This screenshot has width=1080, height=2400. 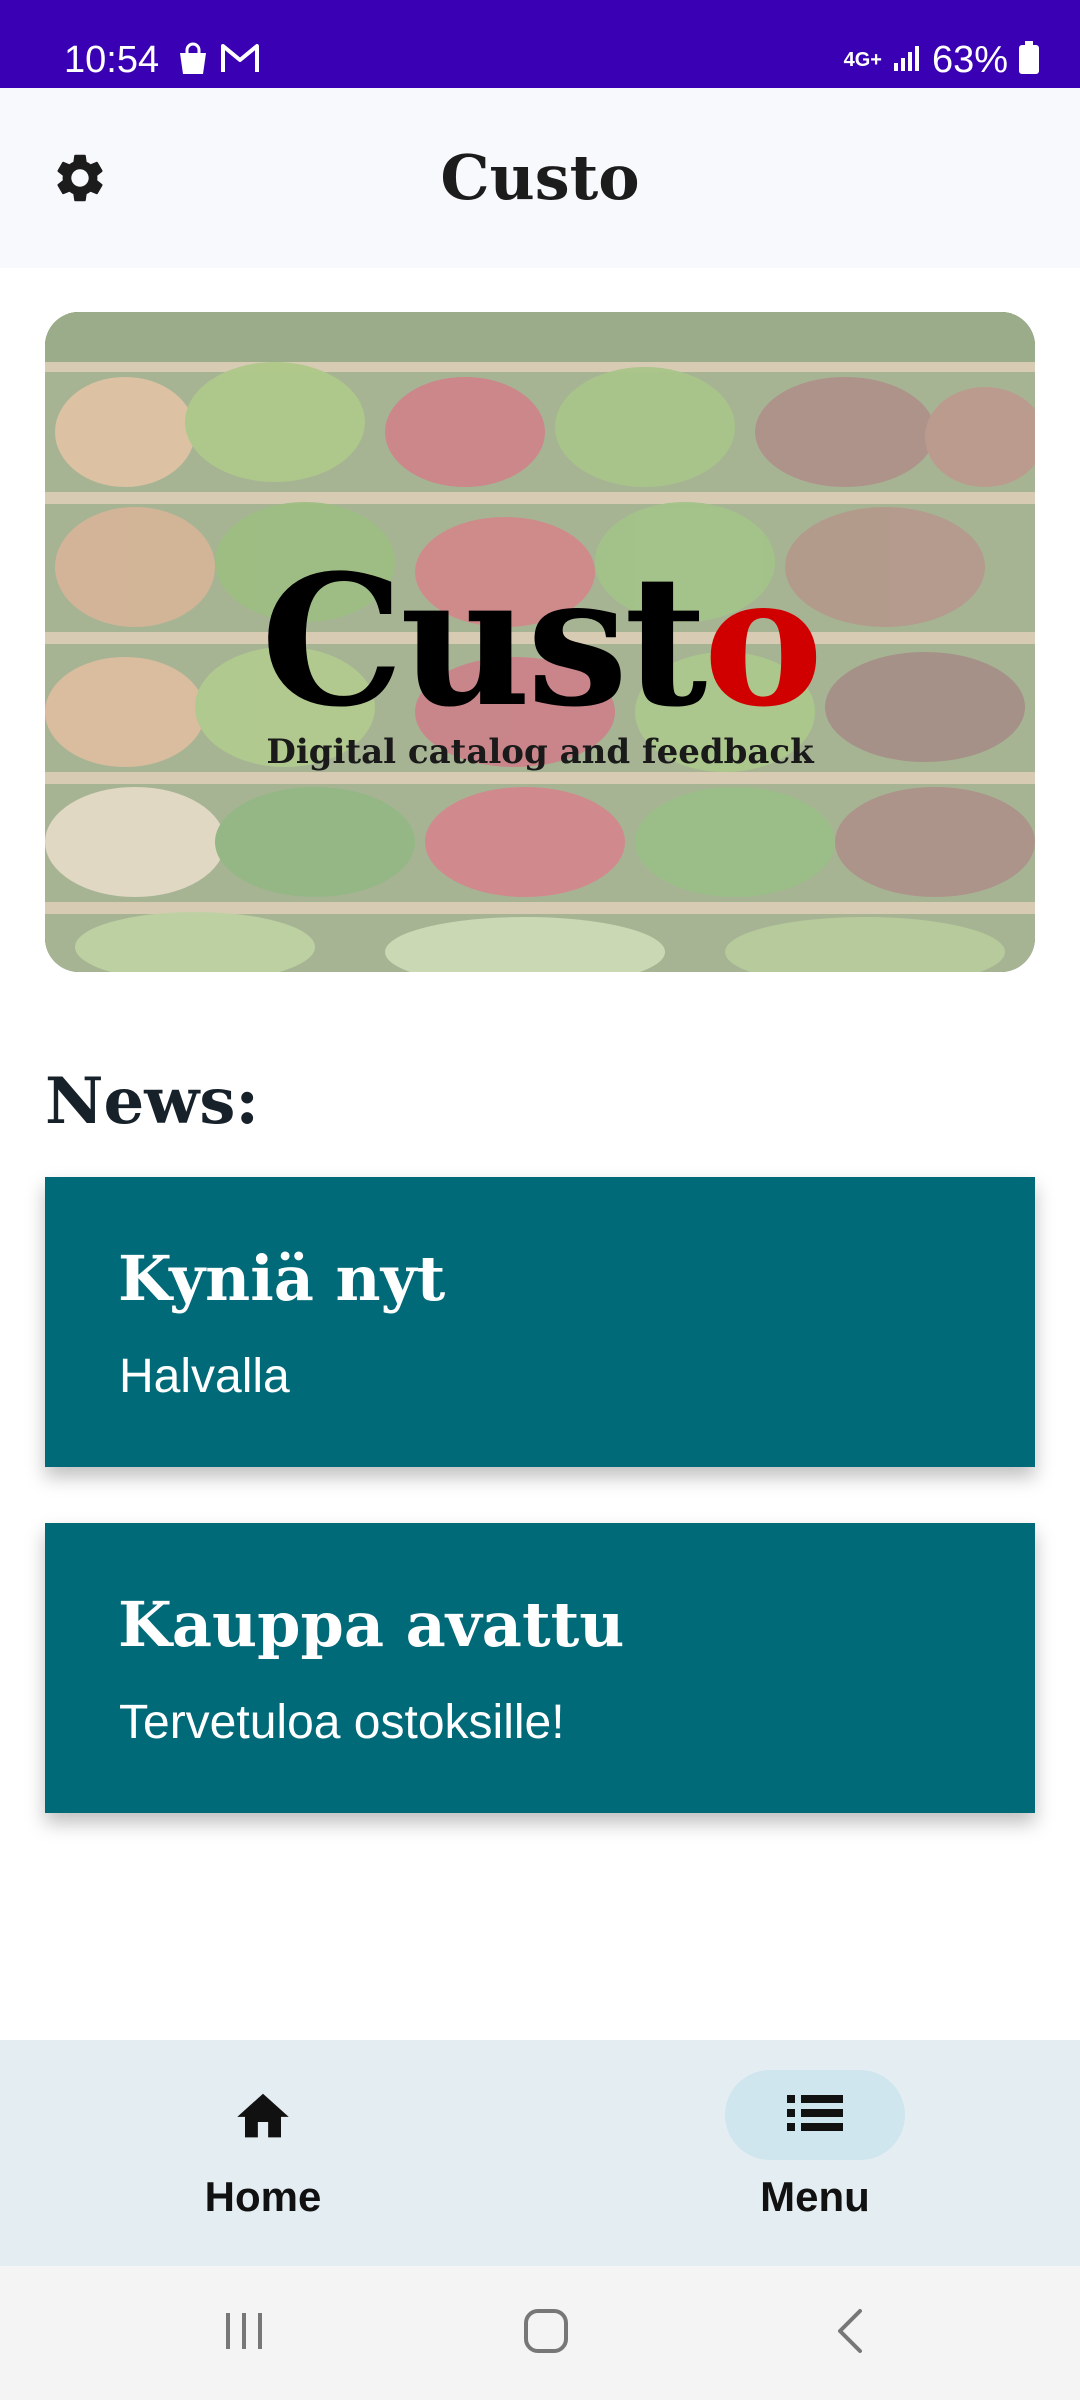 What do you see at coordinates (540, 44) in the screenshot?
I see `status-bar: 10:54 4G+ 63%` at bounding box center [540, 44].